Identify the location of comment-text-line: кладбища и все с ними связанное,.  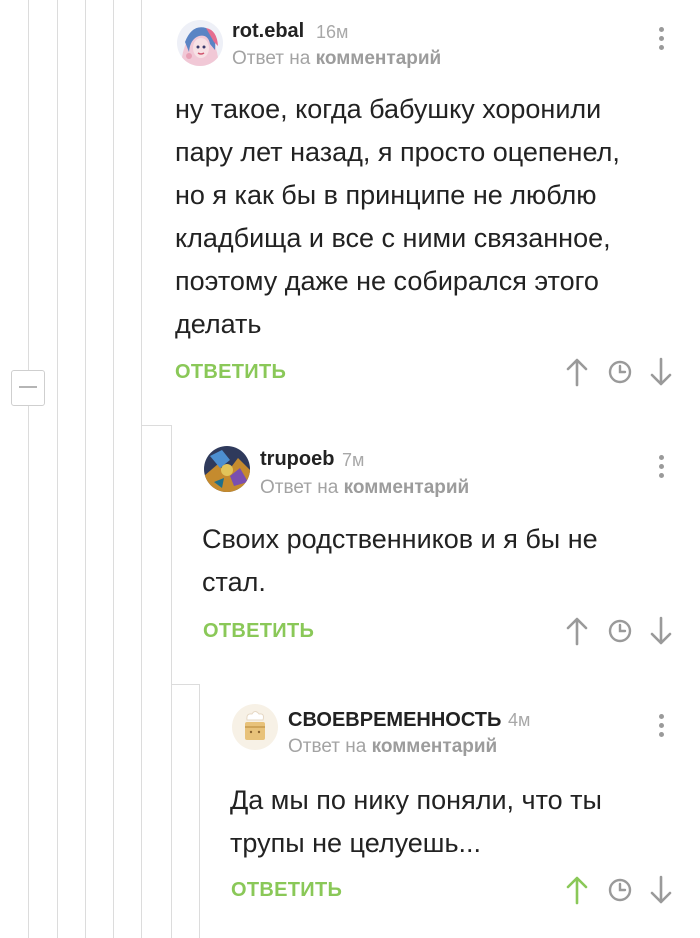
(393, 238).